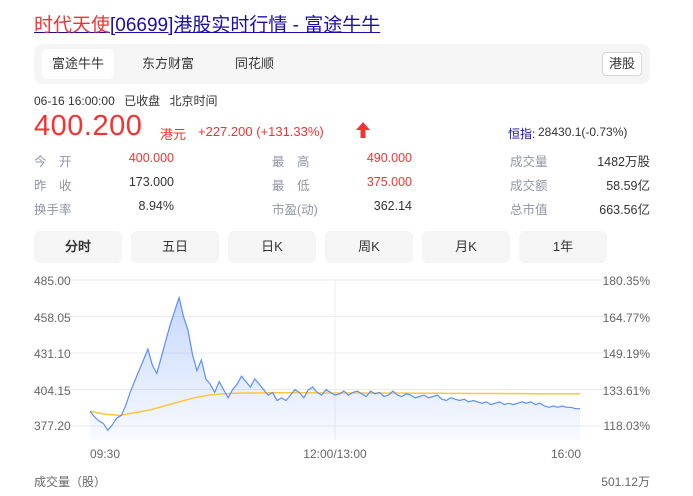 This screenshot has height=496, width=693. Describe the element at coordinates (625, 482) in the screenshot. I see `volume-max: 501.12万` at that location.